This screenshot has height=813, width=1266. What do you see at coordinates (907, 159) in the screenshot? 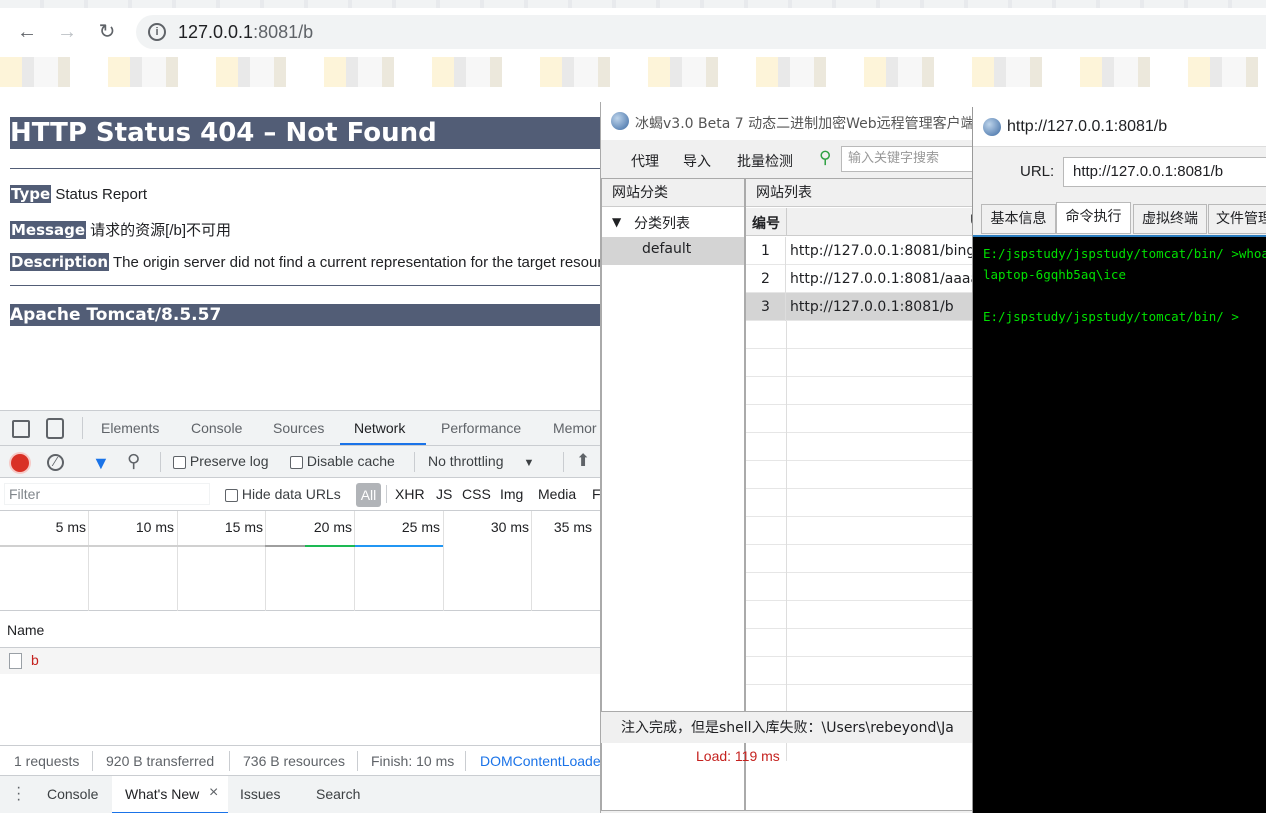
I see `search-input: 输入关键字搜索` at bounding box center [907, 159].